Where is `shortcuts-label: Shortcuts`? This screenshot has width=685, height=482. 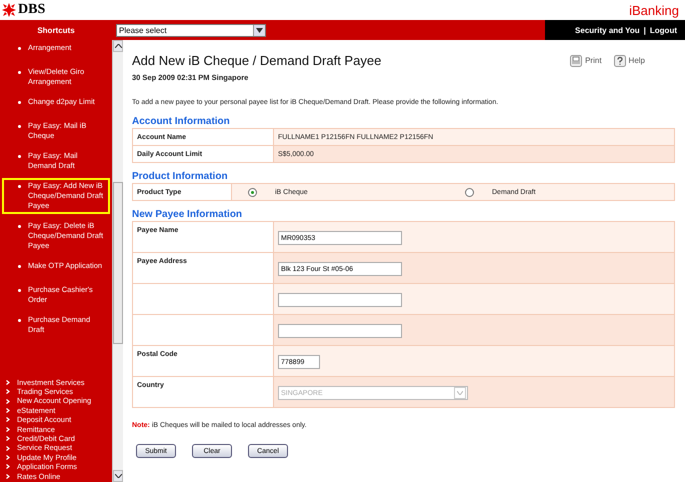
shortcuts-label: Shortcuts is located at coordinates (56, 30).